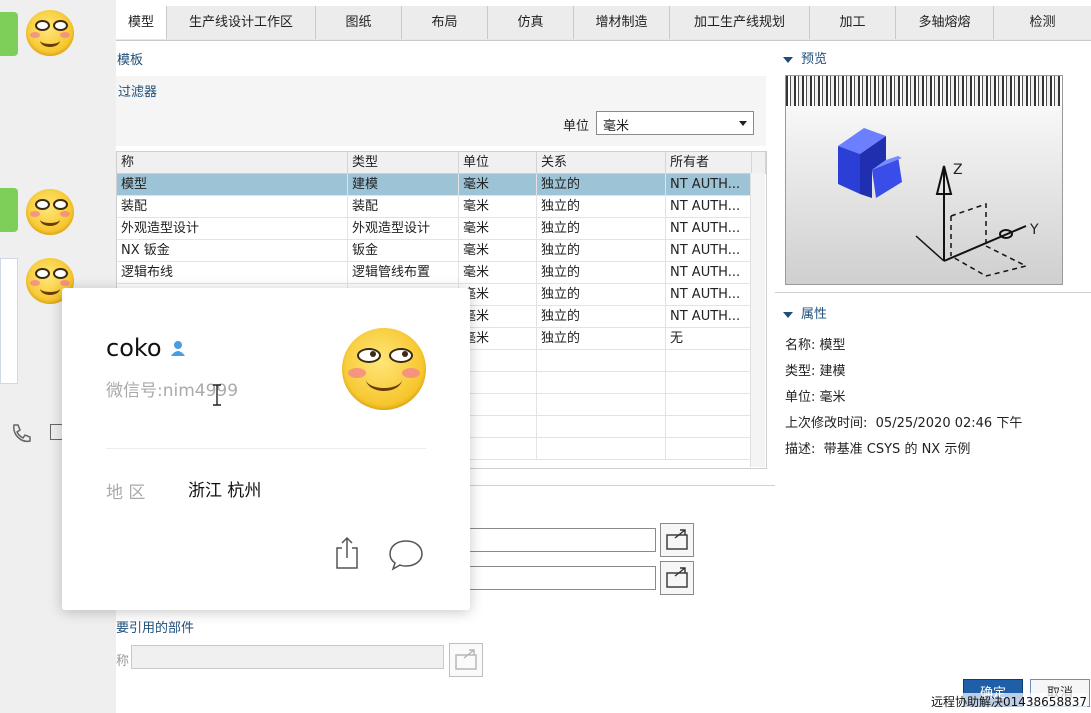 The image size is (1091, 713). Describe the element at coordinates (403, 185) in the screenshot. I see `cell-type: 建模` at that location.